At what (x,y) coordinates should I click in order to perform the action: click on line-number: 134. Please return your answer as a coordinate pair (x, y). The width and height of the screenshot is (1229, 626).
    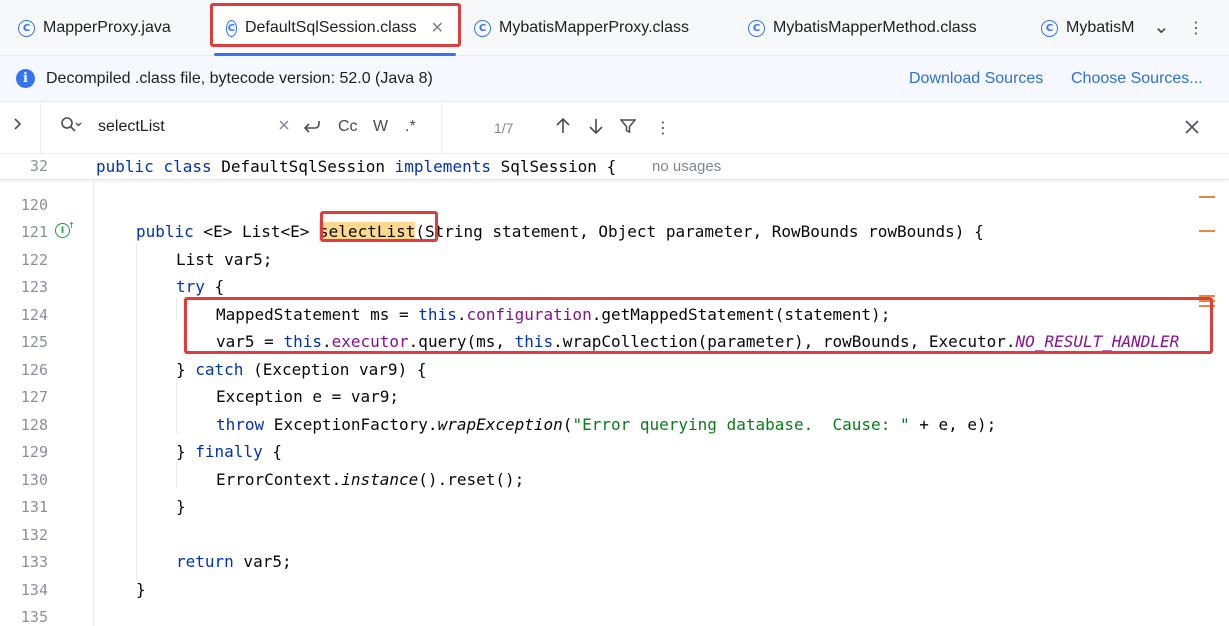
    Looking at the image, I should click on (34, 590).